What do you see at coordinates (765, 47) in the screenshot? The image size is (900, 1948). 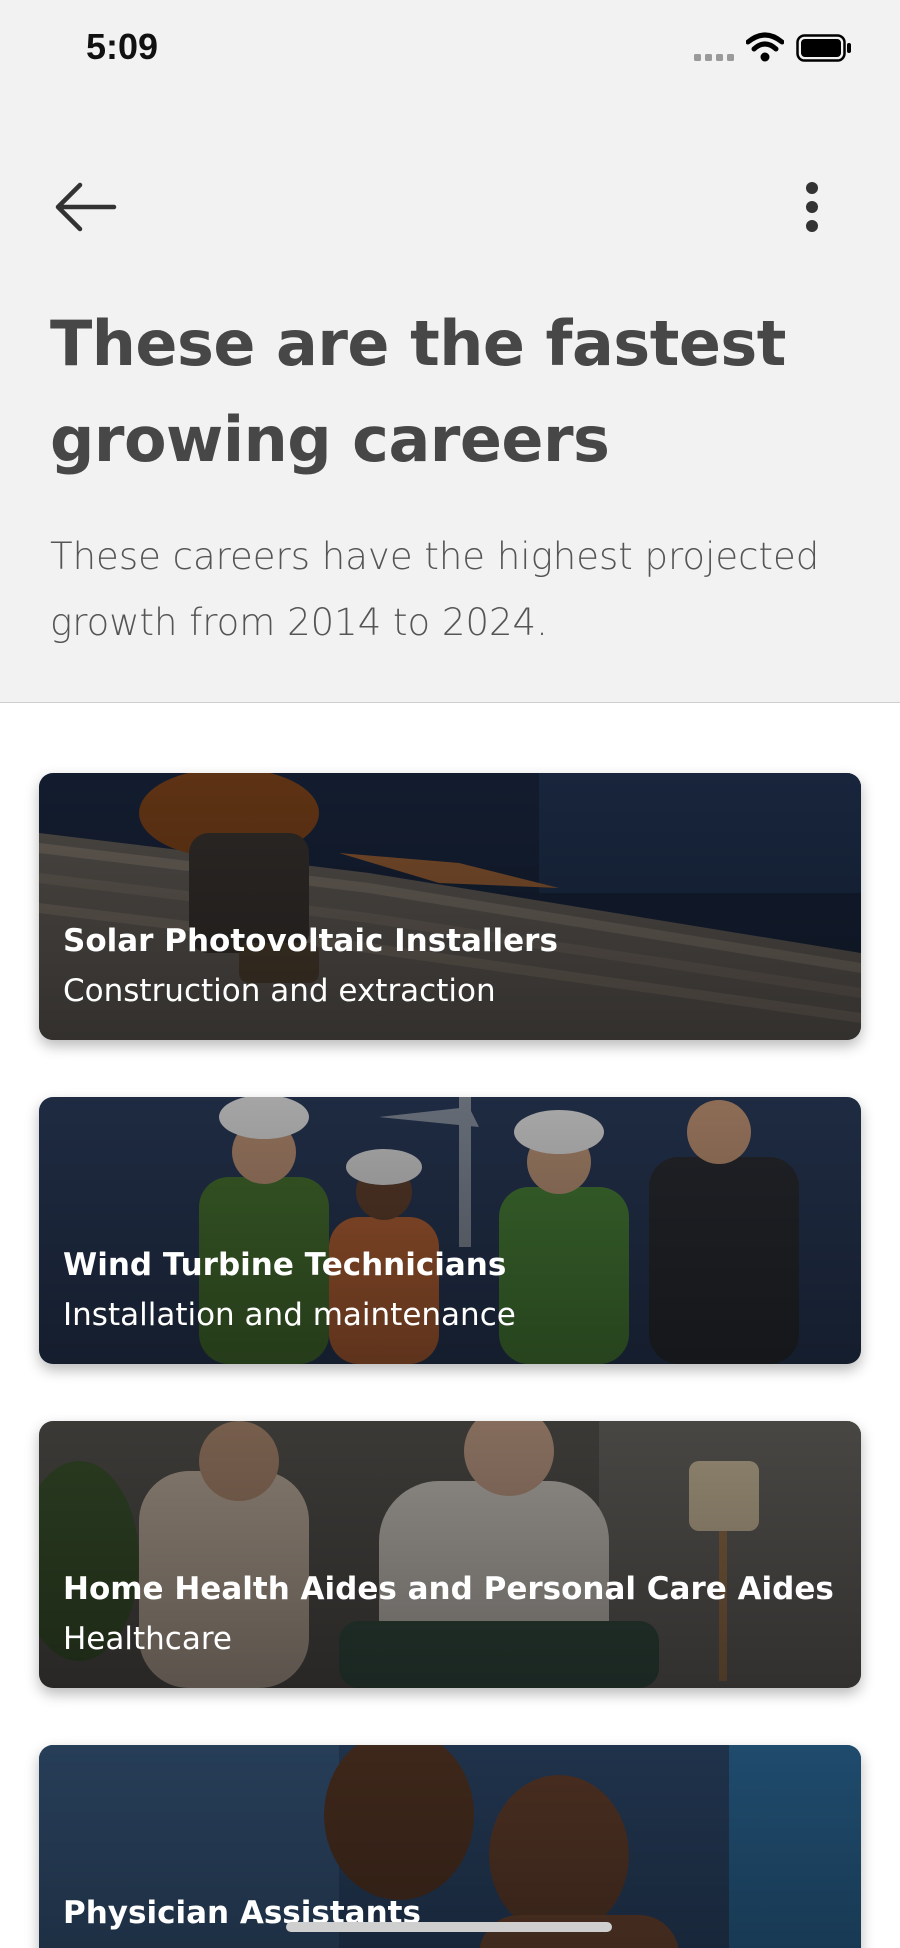 I see `wifi-icon` at bounding box center [765, 47].